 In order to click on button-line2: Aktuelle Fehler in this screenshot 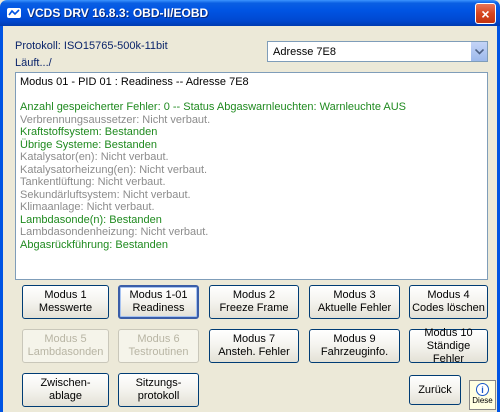, I will do `click(354, 308)`.